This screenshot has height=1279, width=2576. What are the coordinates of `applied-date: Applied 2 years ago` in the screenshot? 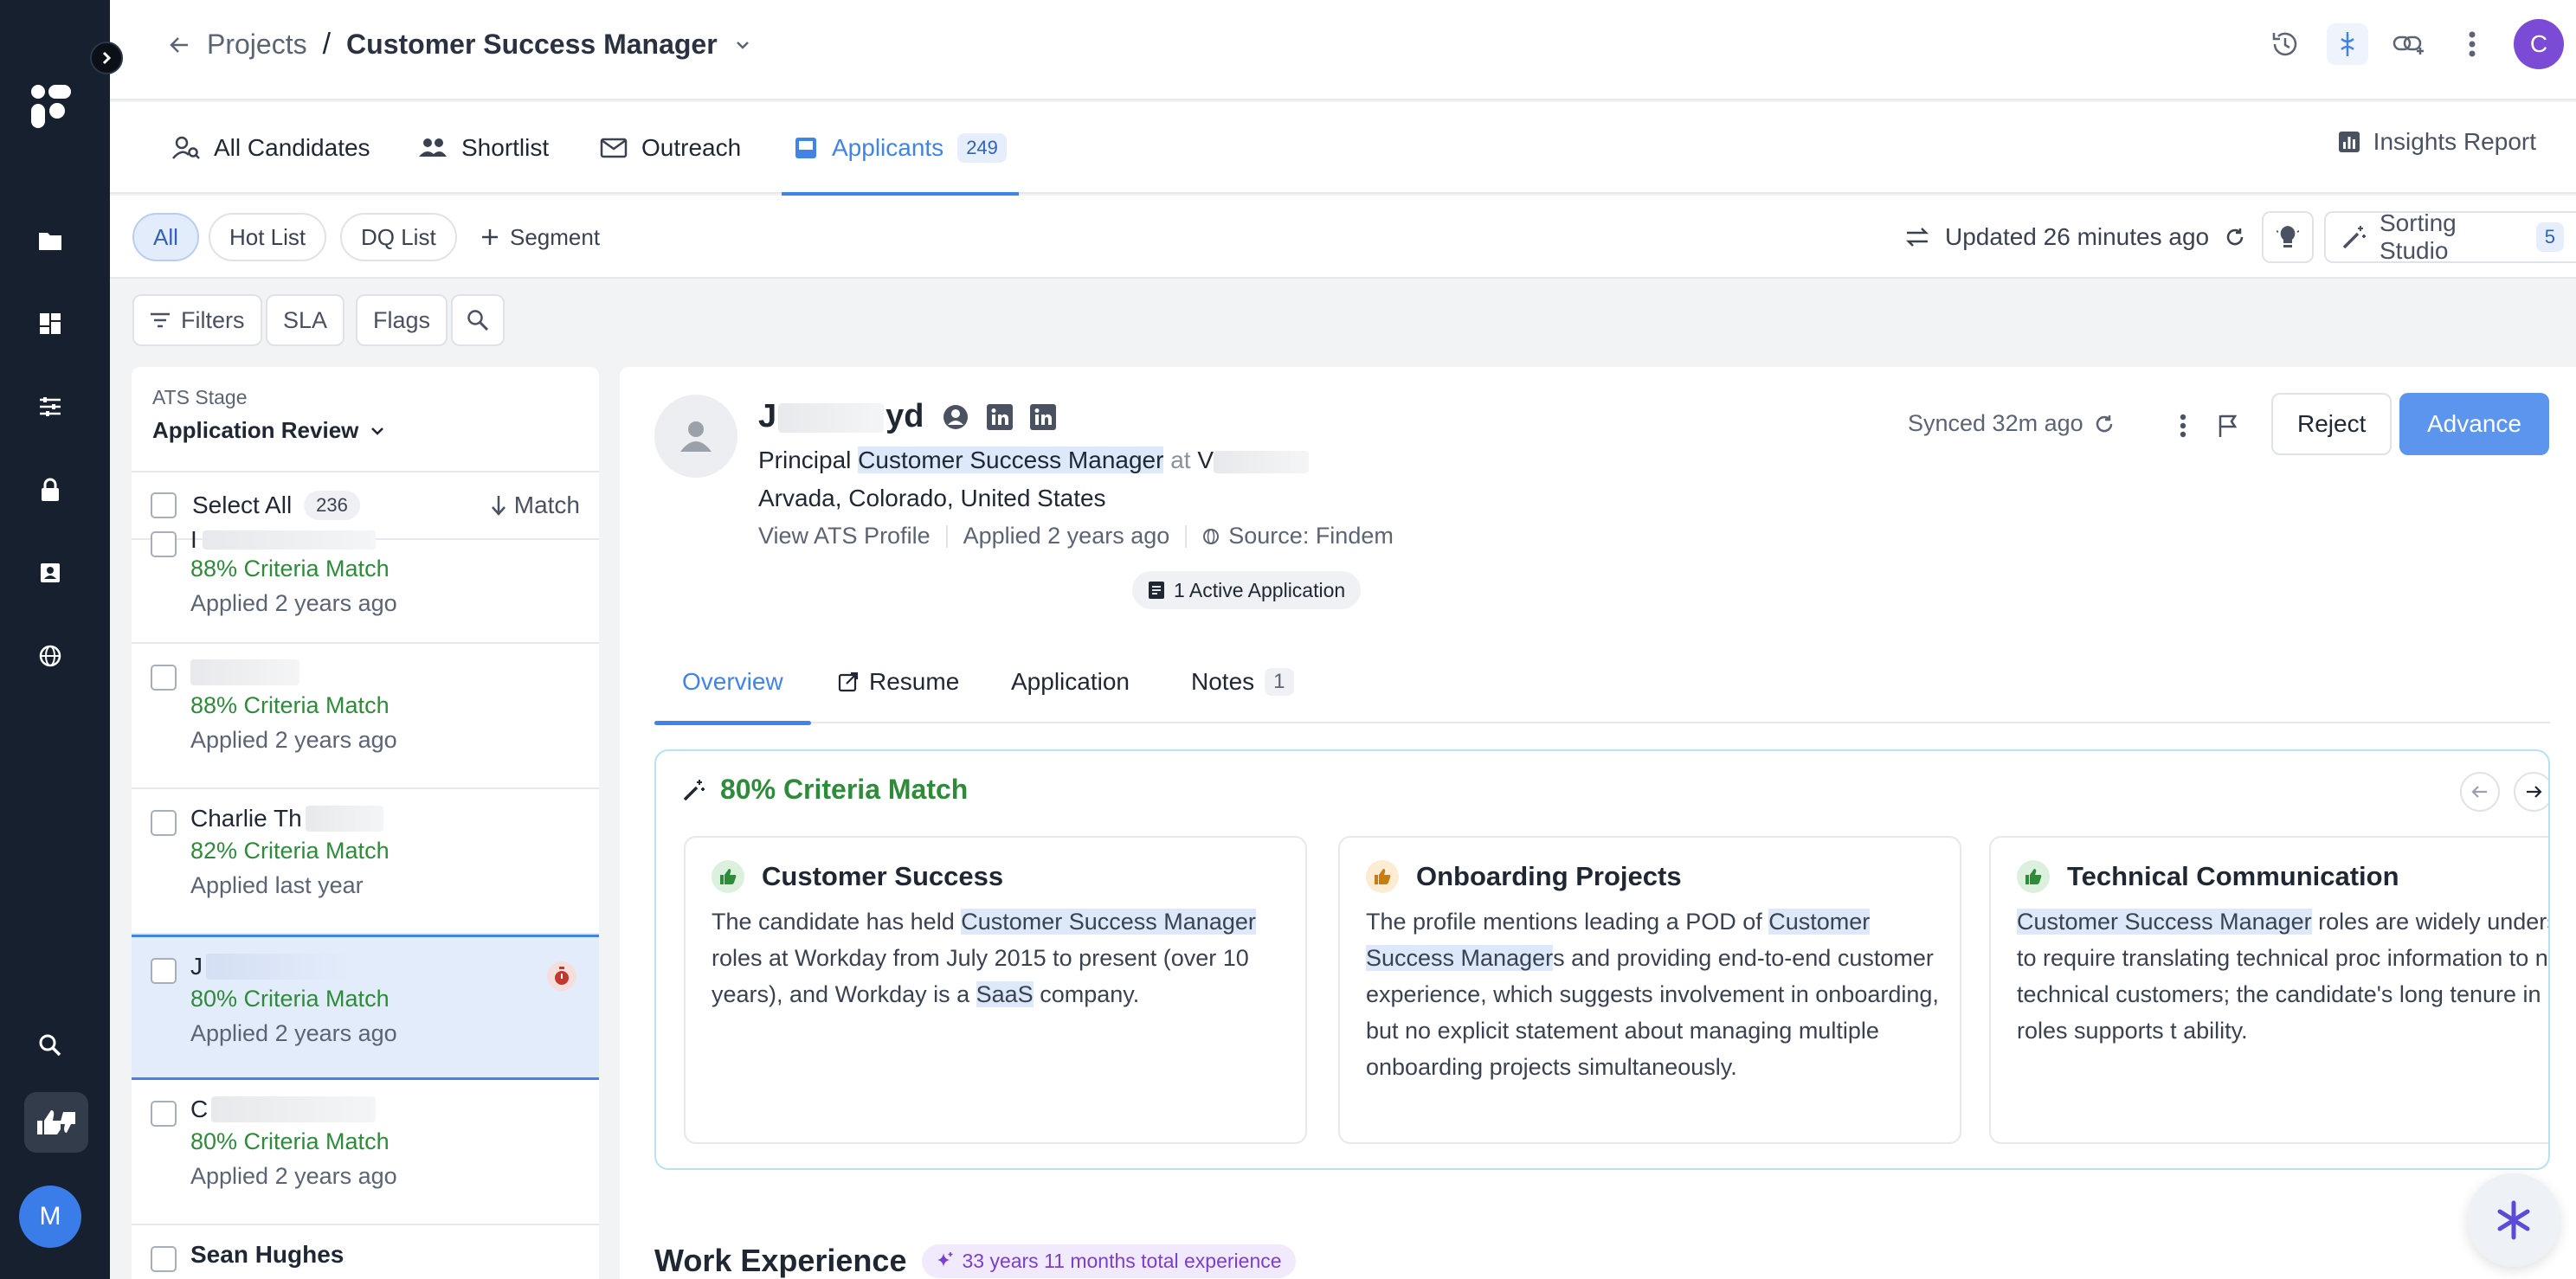 It's located at (1066, 536).